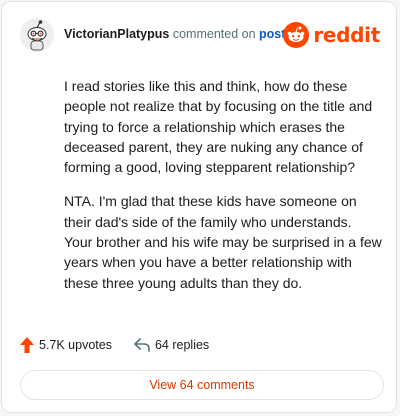  I want to click on post-link: post, so click(272, 34).